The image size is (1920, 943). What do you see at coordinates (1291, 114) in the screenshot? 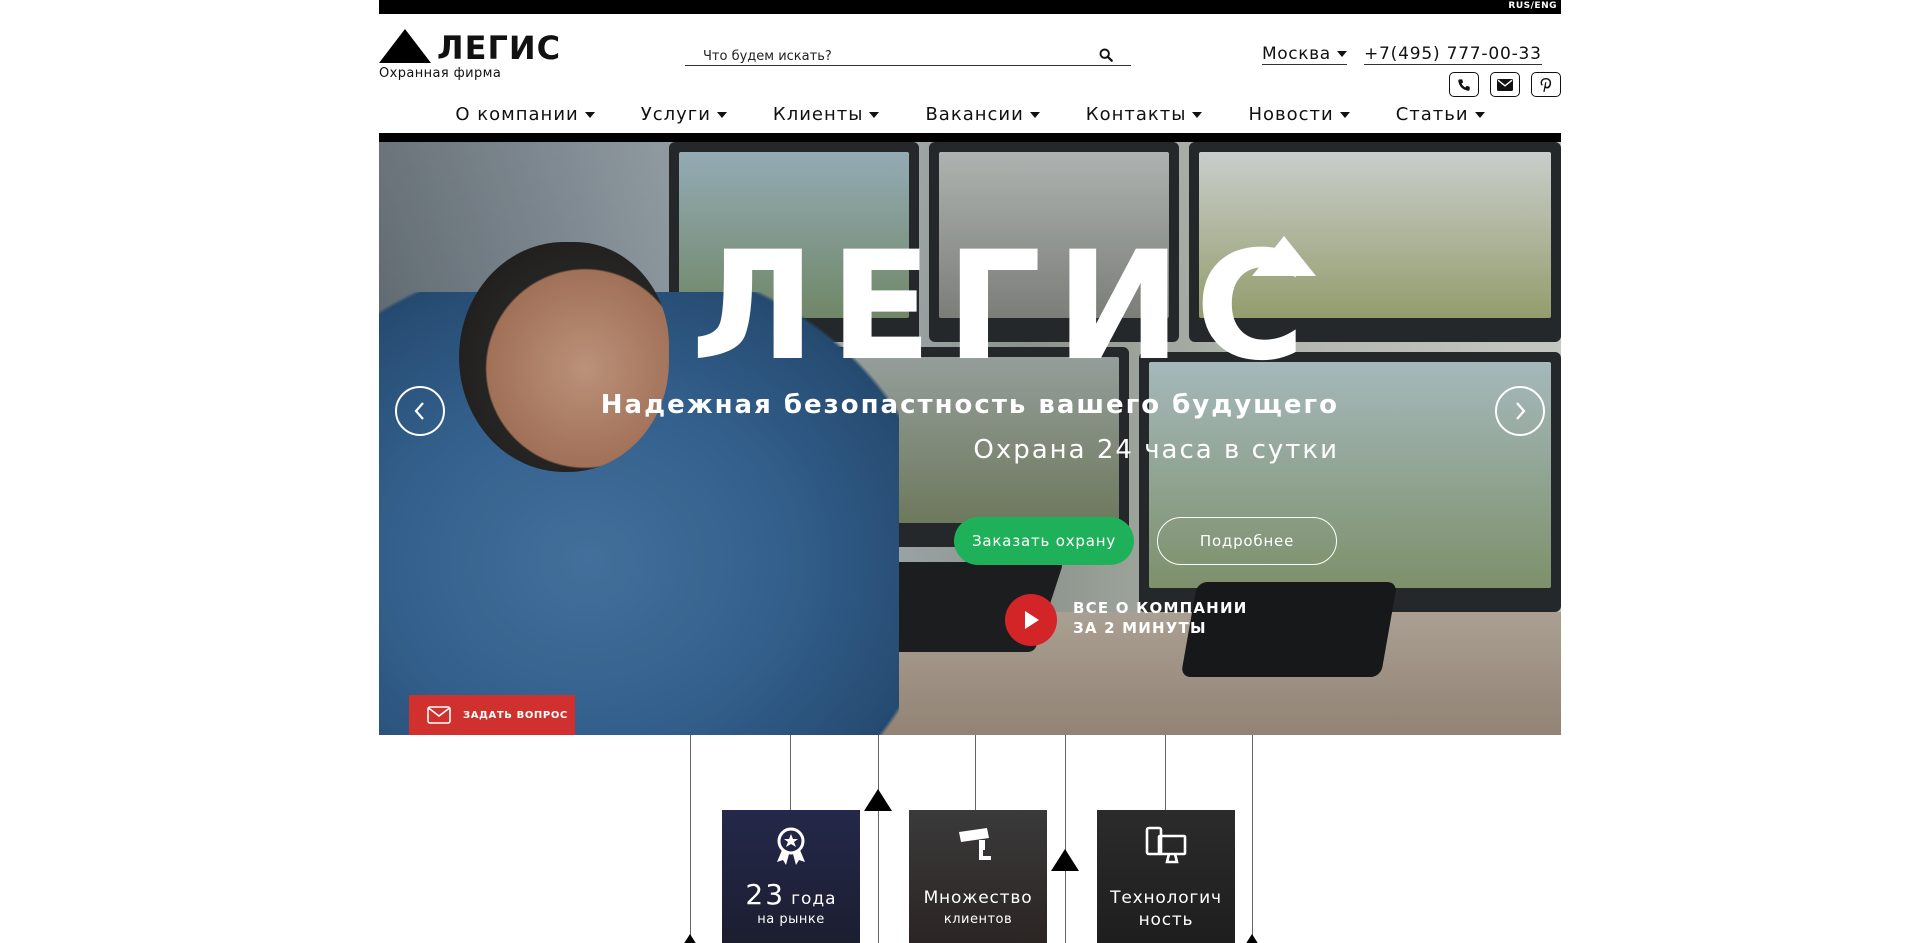
I see `nav-item-label: Новости` at bounding box center [1291, 114].